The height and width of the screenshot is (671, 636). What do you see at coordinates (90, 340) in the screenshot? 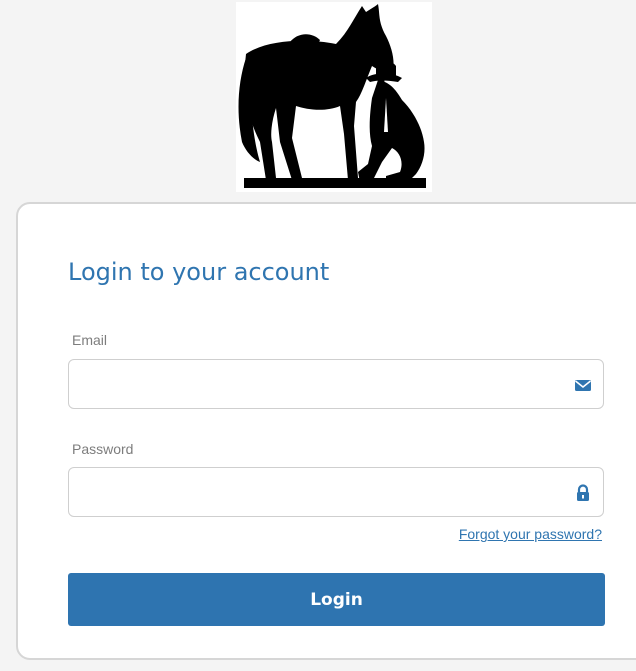
I see `email-label: Email` at bounding box center [90, 340].